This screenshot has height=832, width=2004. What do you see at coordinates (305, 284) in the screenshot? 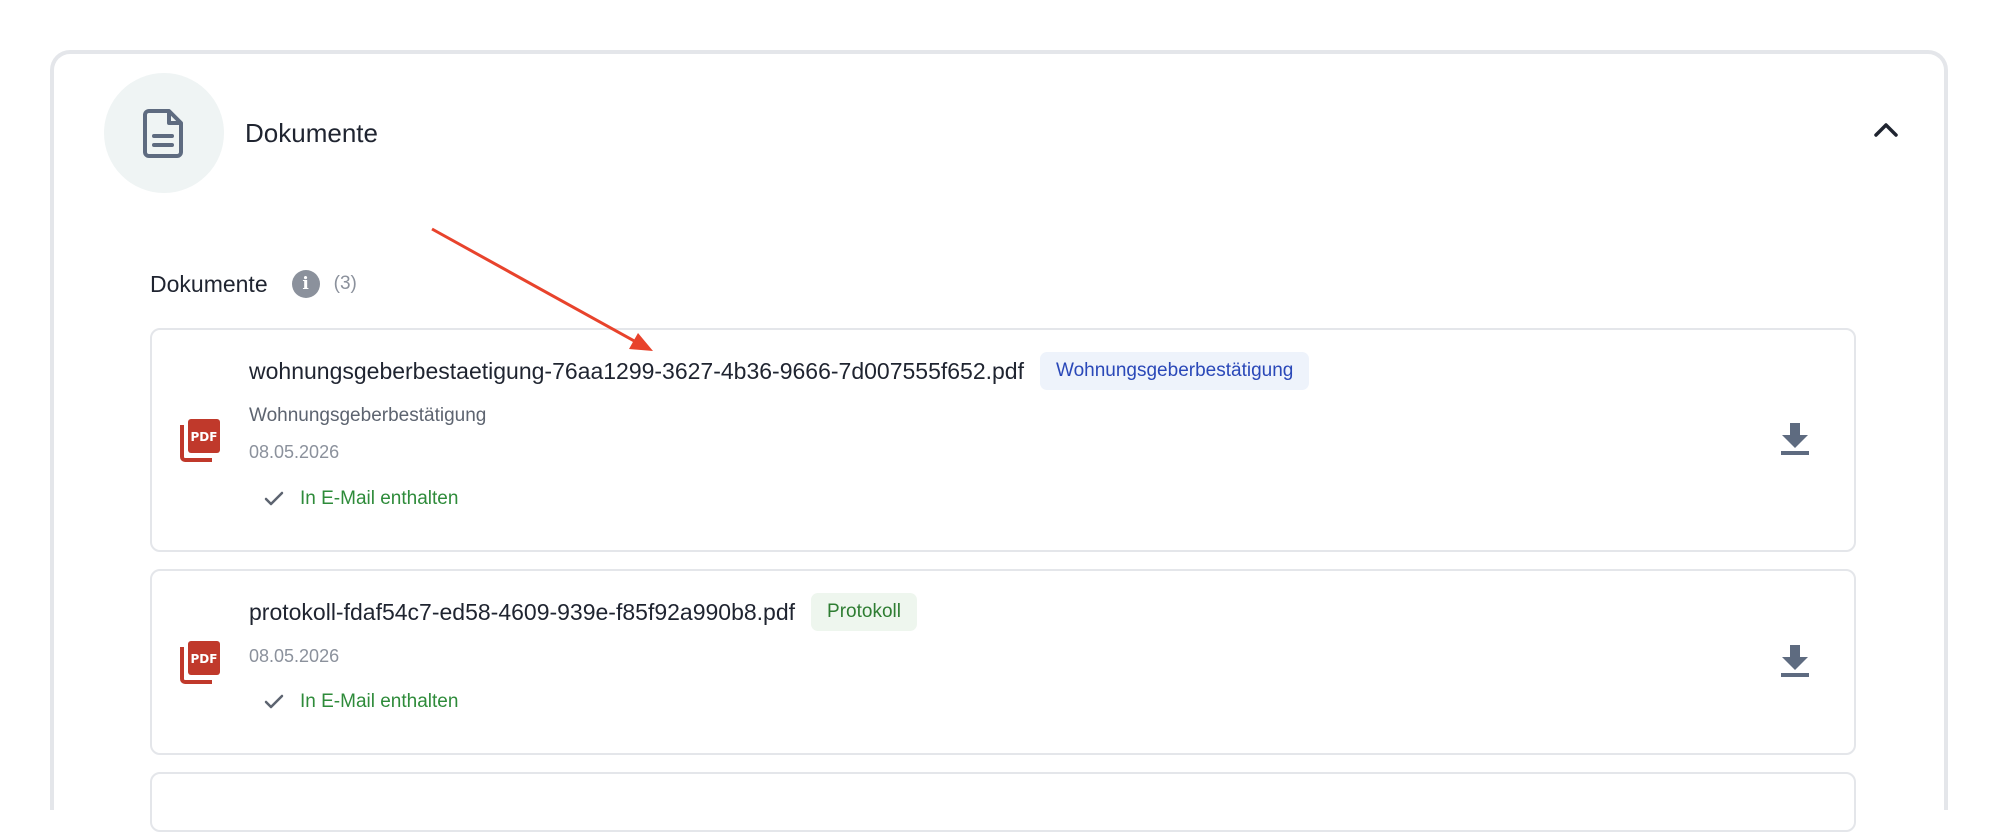
I see `info-icon: i` at bounding box center [305, 284].